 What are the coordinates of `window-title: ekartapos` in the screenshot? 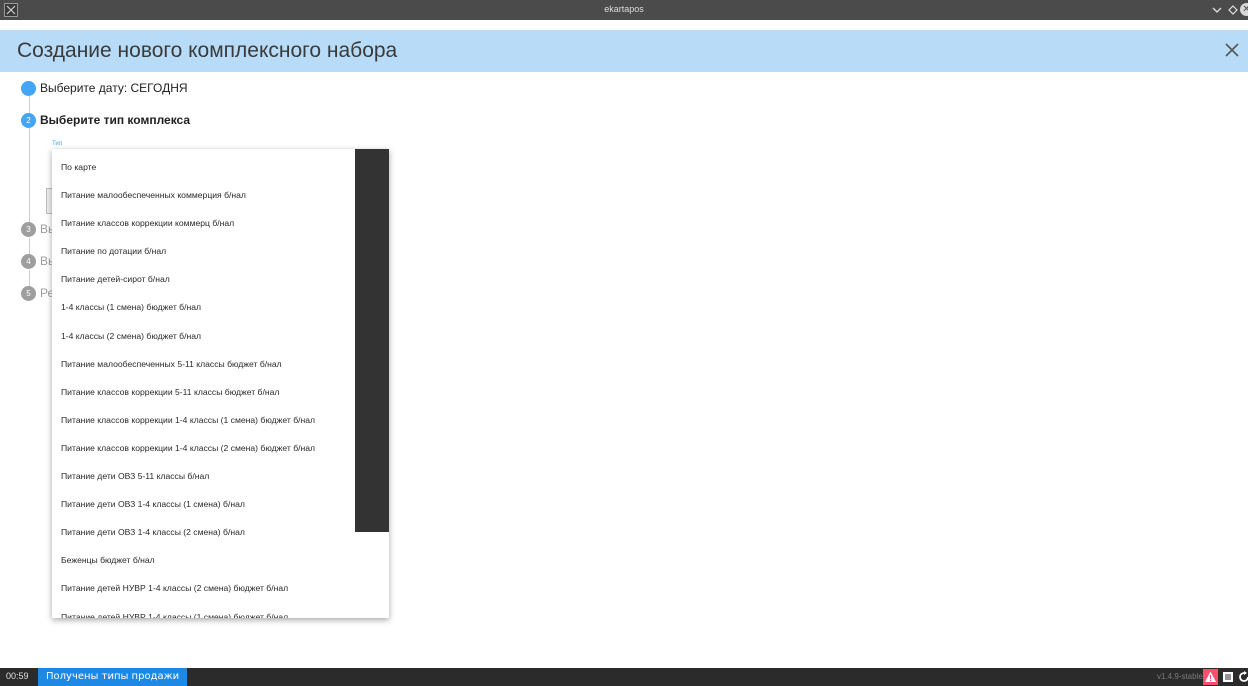 It's located at (624, 9).